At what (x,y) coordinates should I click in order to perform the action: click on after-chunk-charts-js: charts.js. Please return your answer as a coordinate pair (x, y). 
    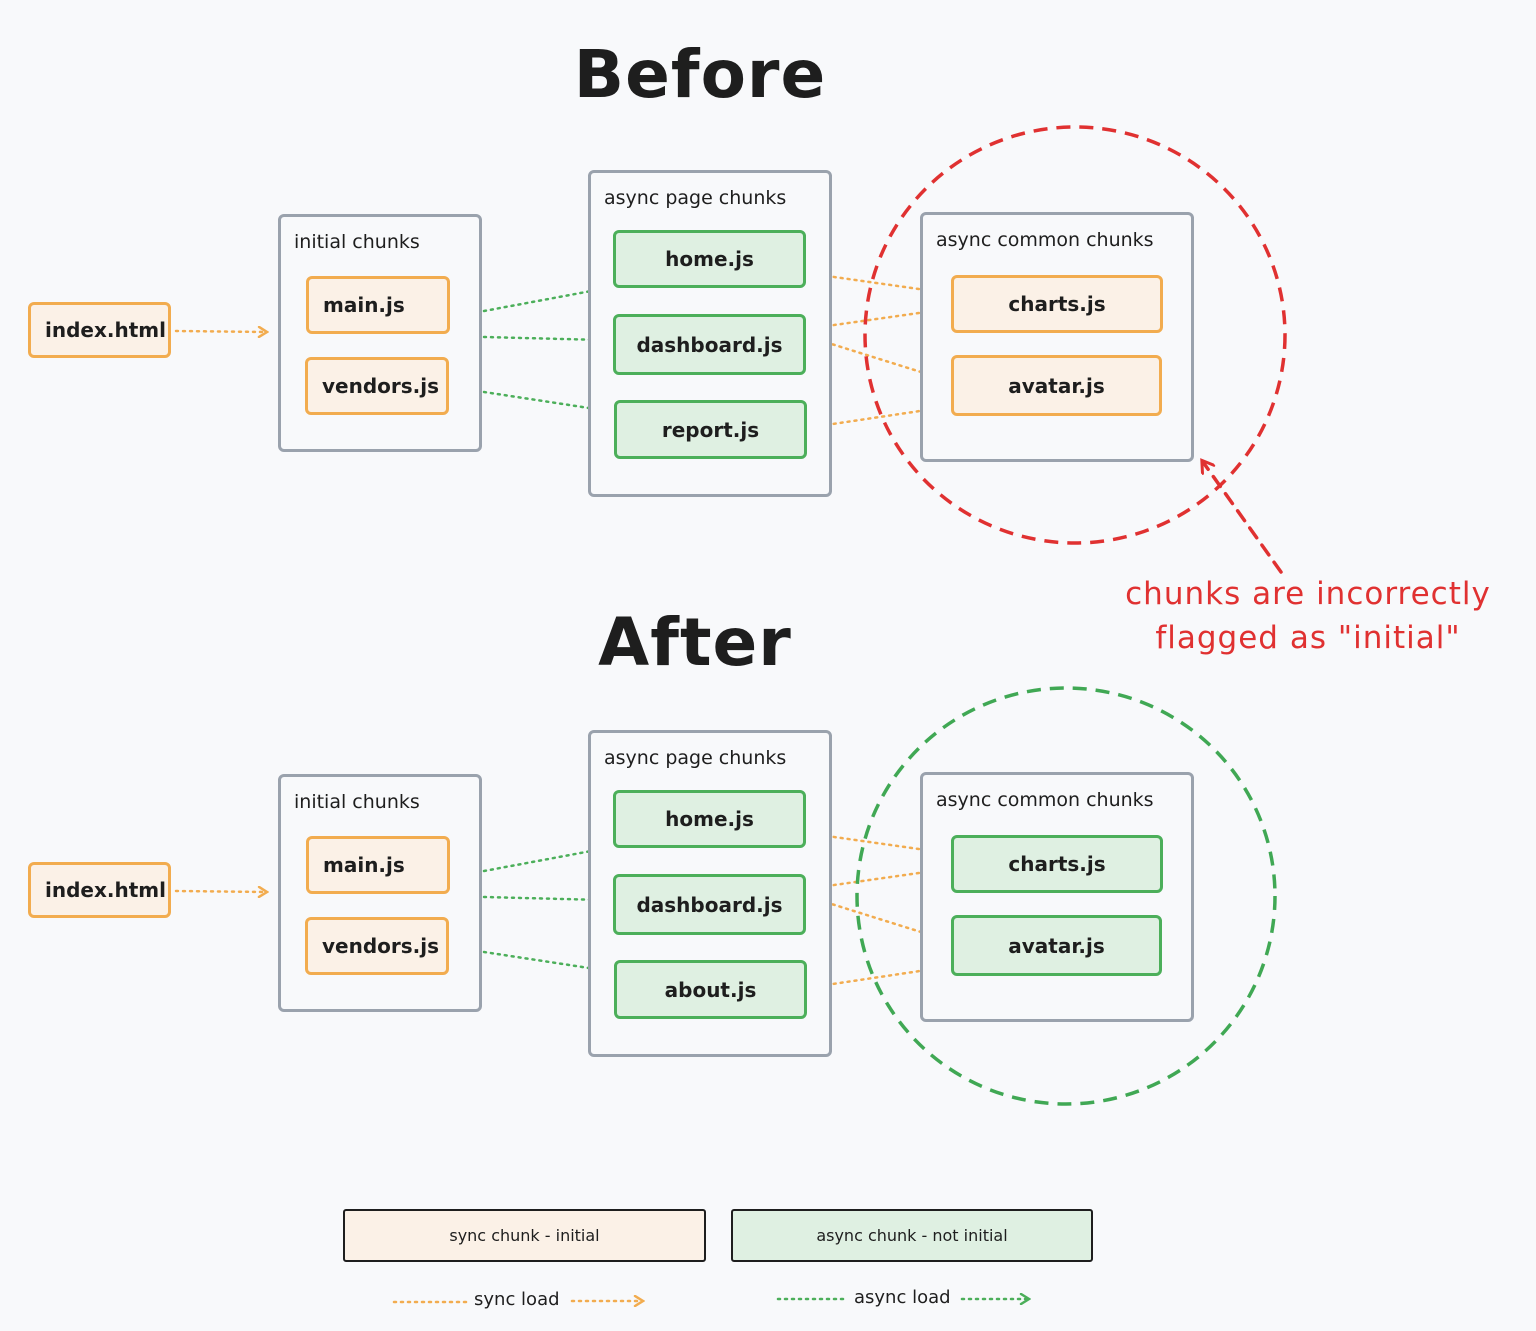
    Looking at the image, I should click on (1057, 864).